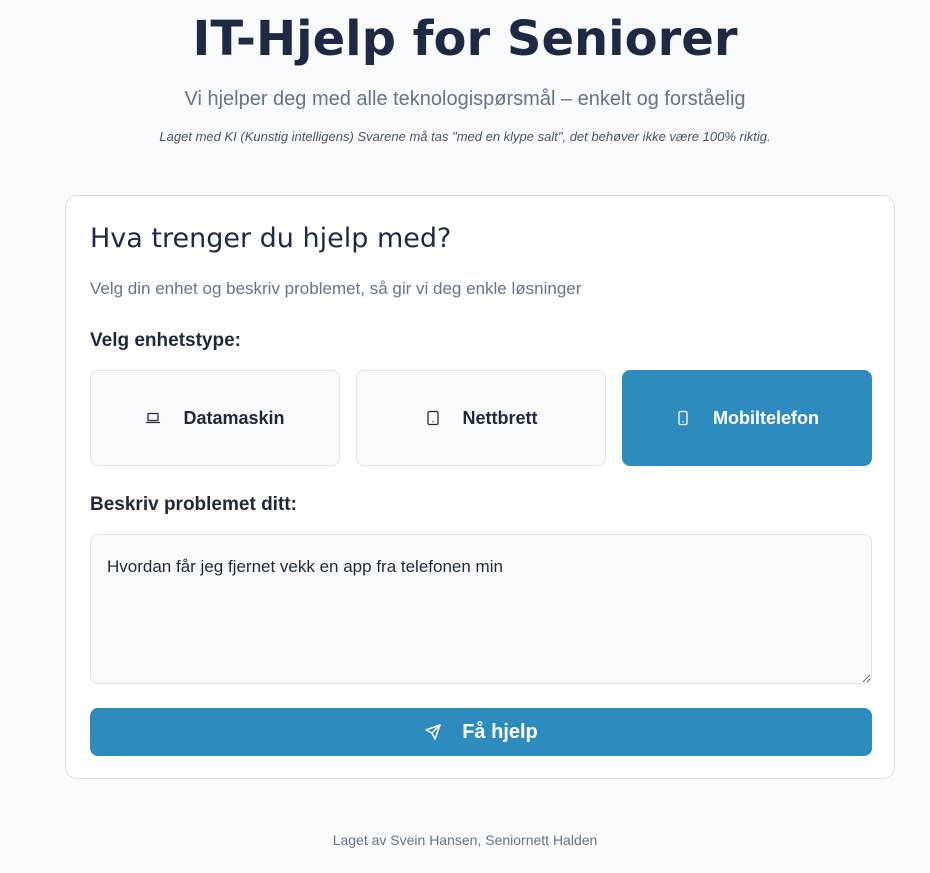  What do you see at coordinates (683, 418) in the screenshot?
I see `smartphone-icon` at bounding box center [683, 418].